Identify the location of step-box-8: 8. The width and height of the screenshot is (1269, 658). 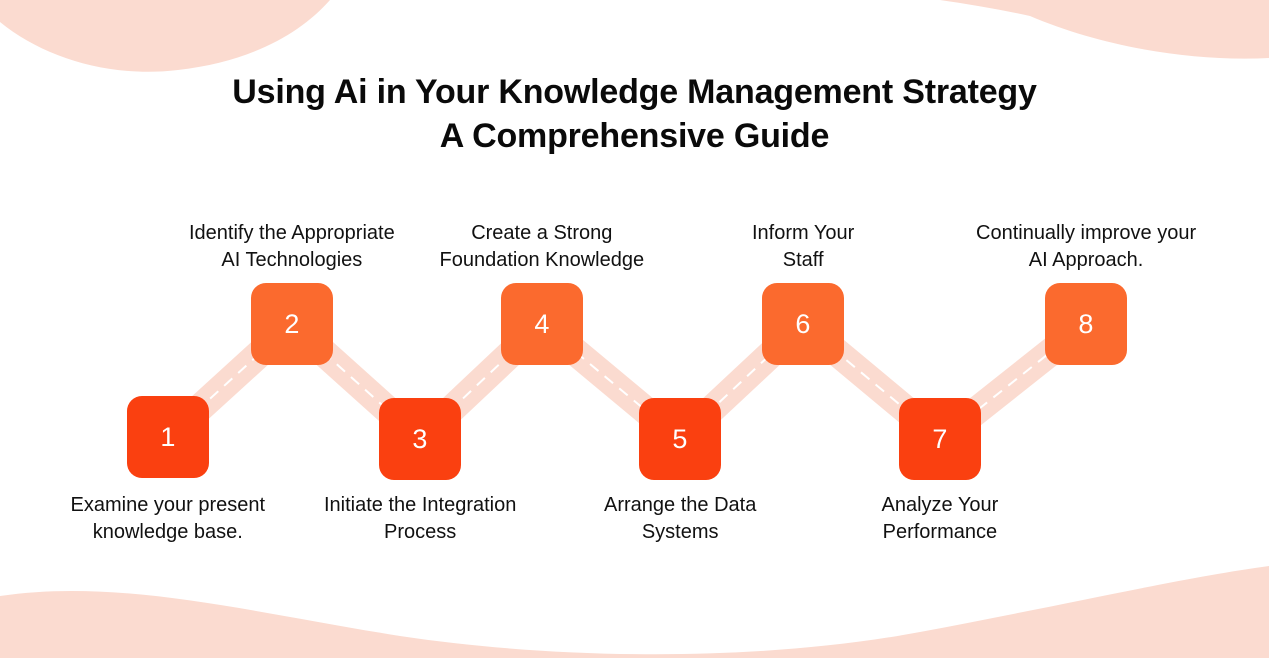
(1086, 324).